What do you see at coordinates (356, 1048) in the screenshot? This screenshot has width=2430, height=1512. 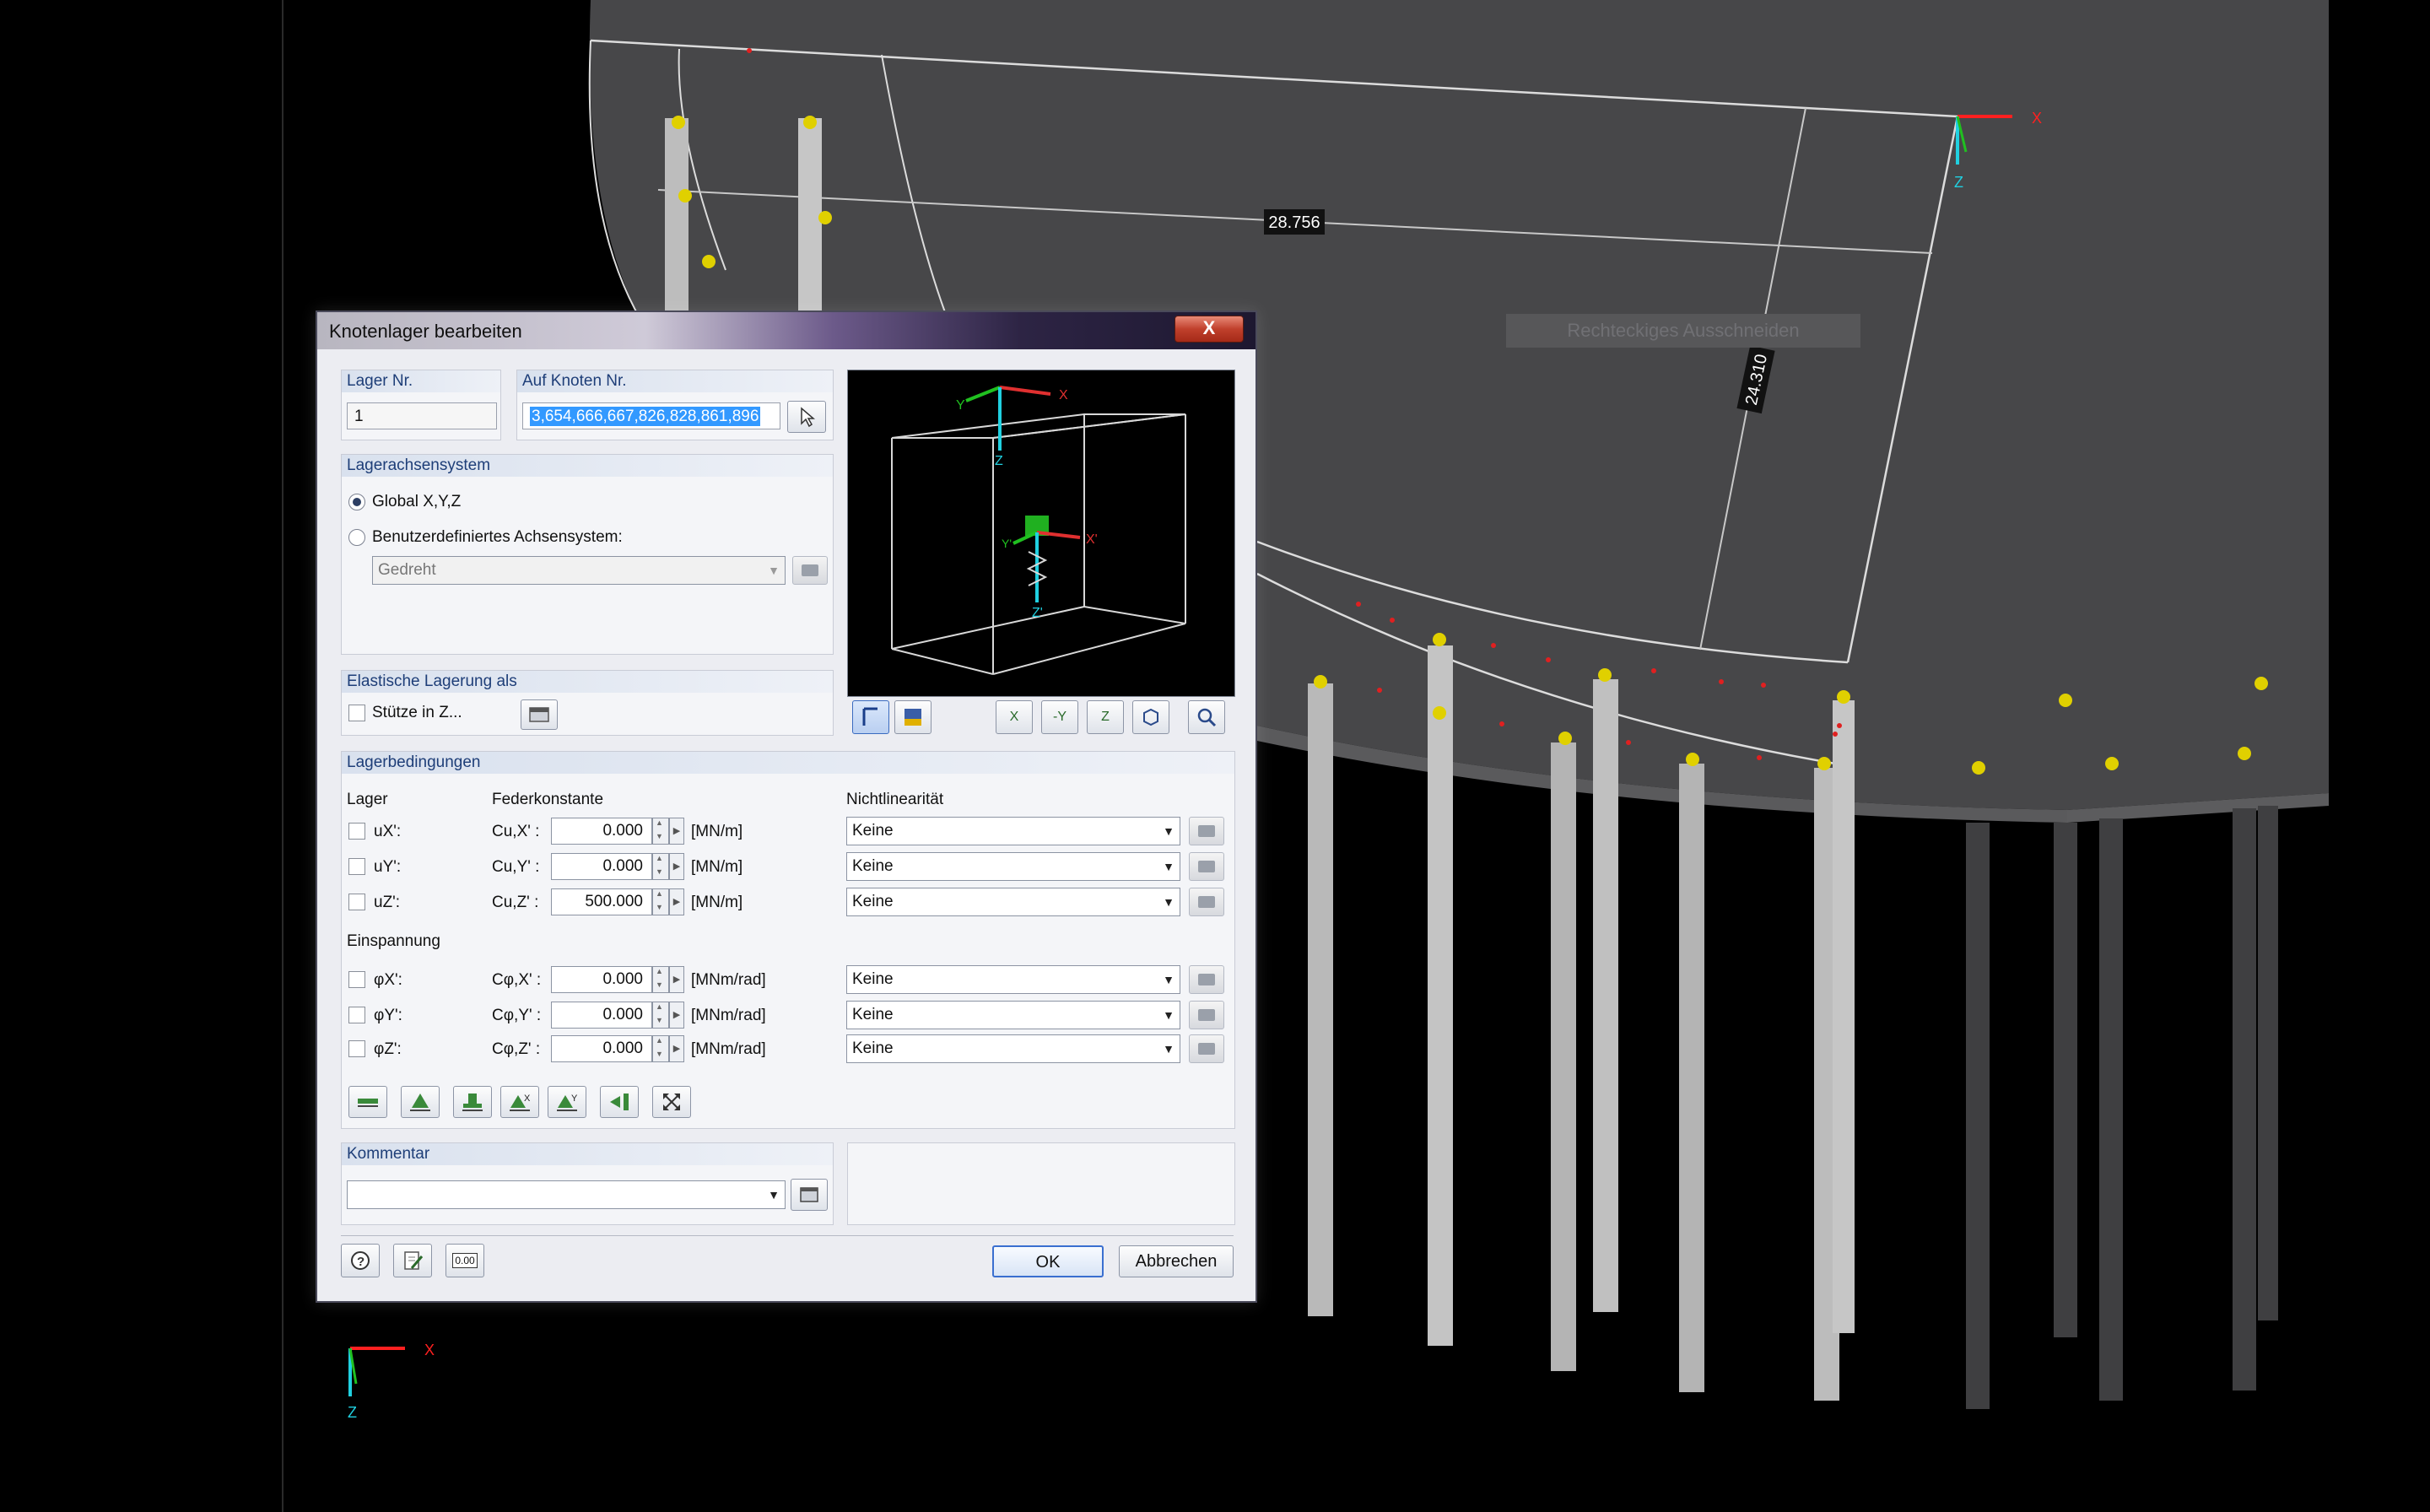 I see `phiz-checkbox` at bounding box center [356, 1048].